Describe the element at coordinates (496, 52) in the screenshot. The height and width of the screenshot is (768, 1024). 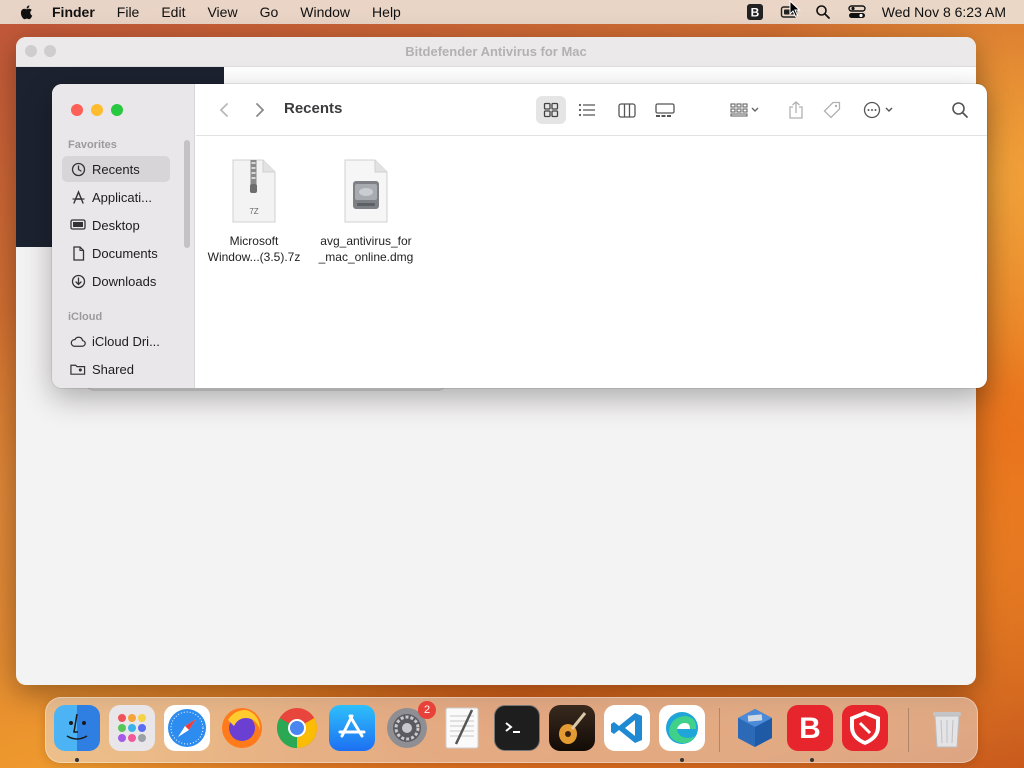
I see `bg-window-title: Bitdefender Antivirus for Mac` at that location.